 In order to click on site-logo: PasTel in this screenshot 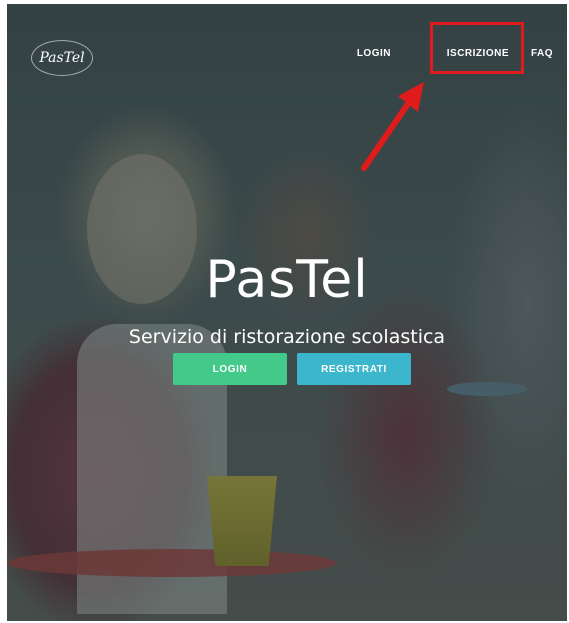, I will do `click(62, 58)`.